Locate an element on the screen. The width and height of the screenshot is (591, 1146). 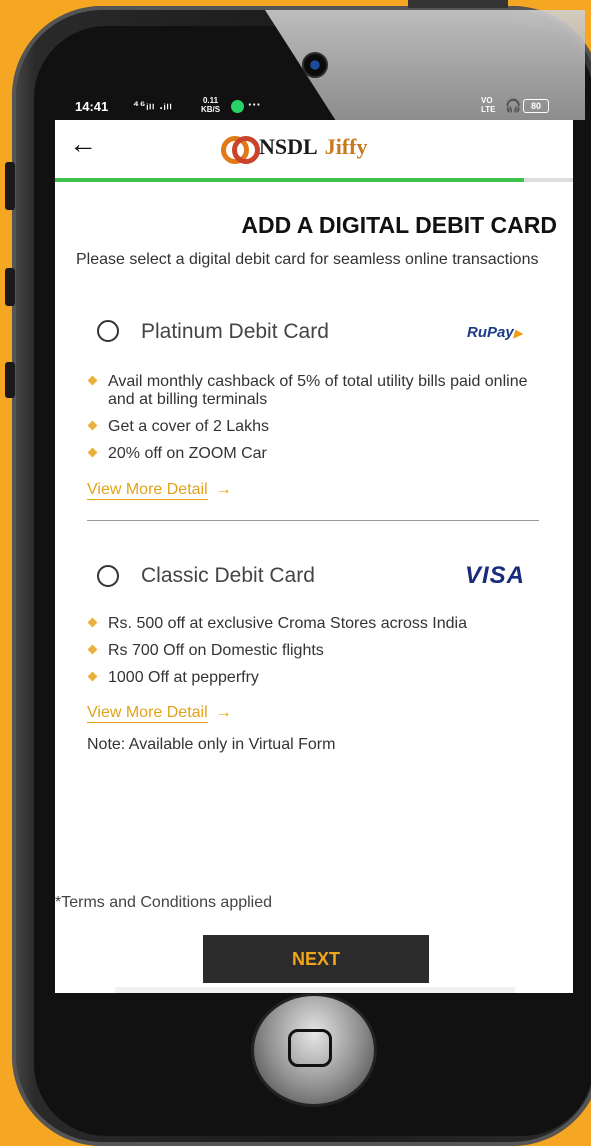
side-button is located at coordinates (10, 380).